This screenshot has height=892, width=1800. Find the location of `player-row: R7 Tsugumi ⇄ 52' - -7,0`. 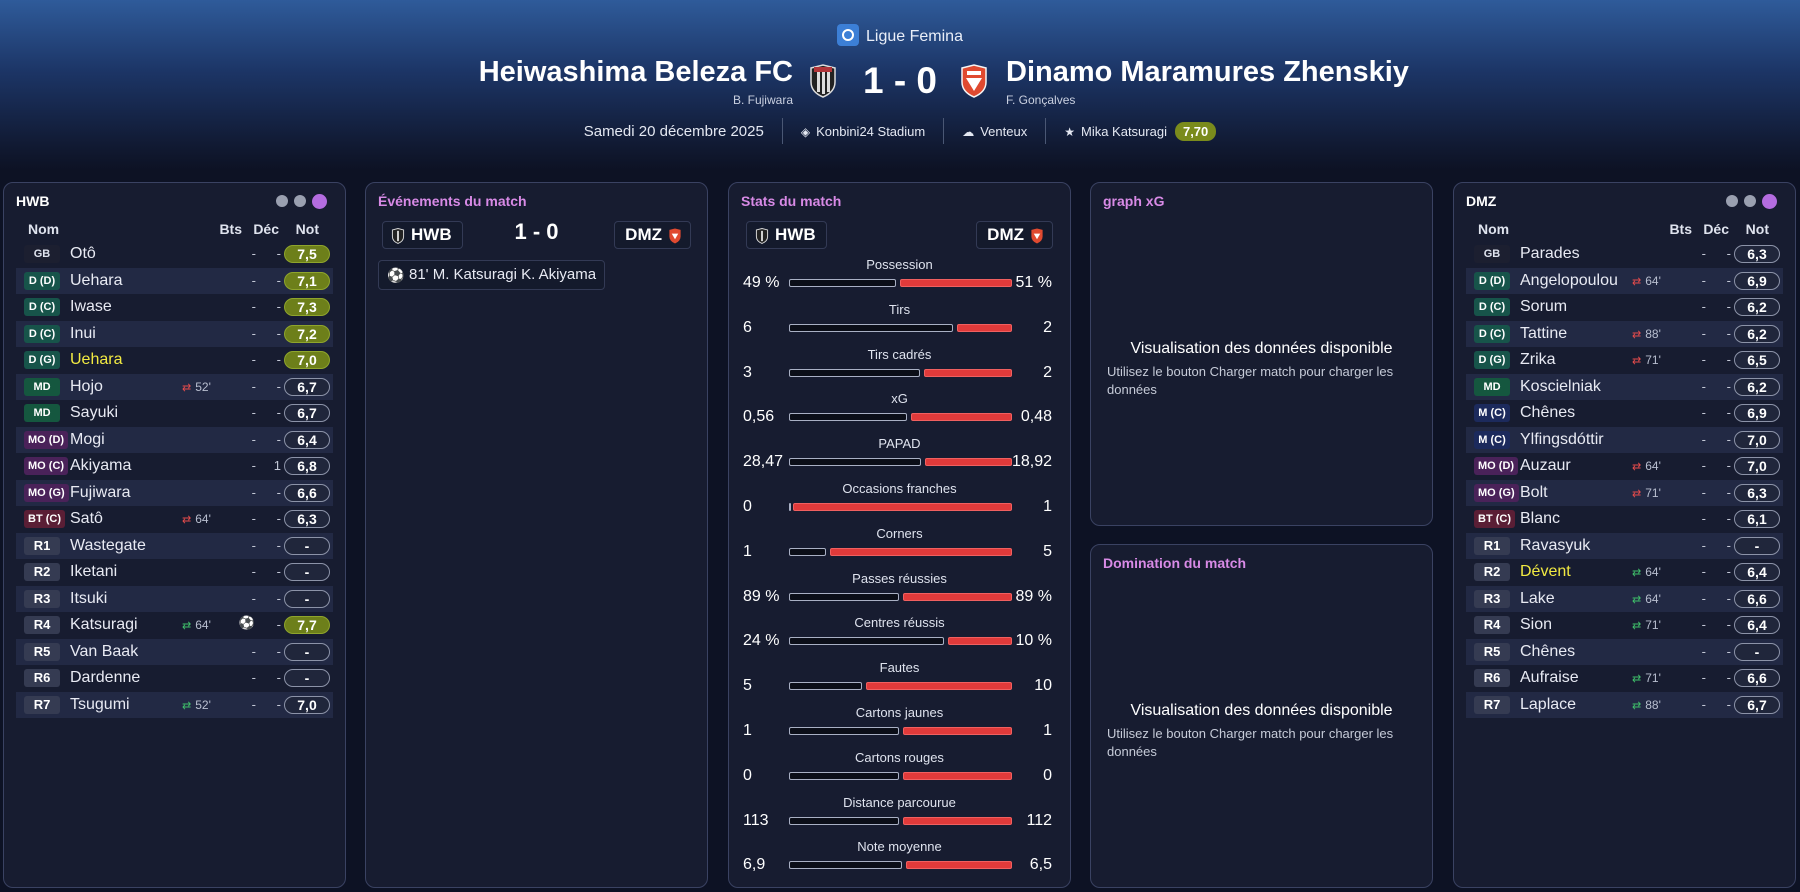

player-row: R7 Tsugumi ⇄ 52' - -7,0 is located at coordinates (174, 704).